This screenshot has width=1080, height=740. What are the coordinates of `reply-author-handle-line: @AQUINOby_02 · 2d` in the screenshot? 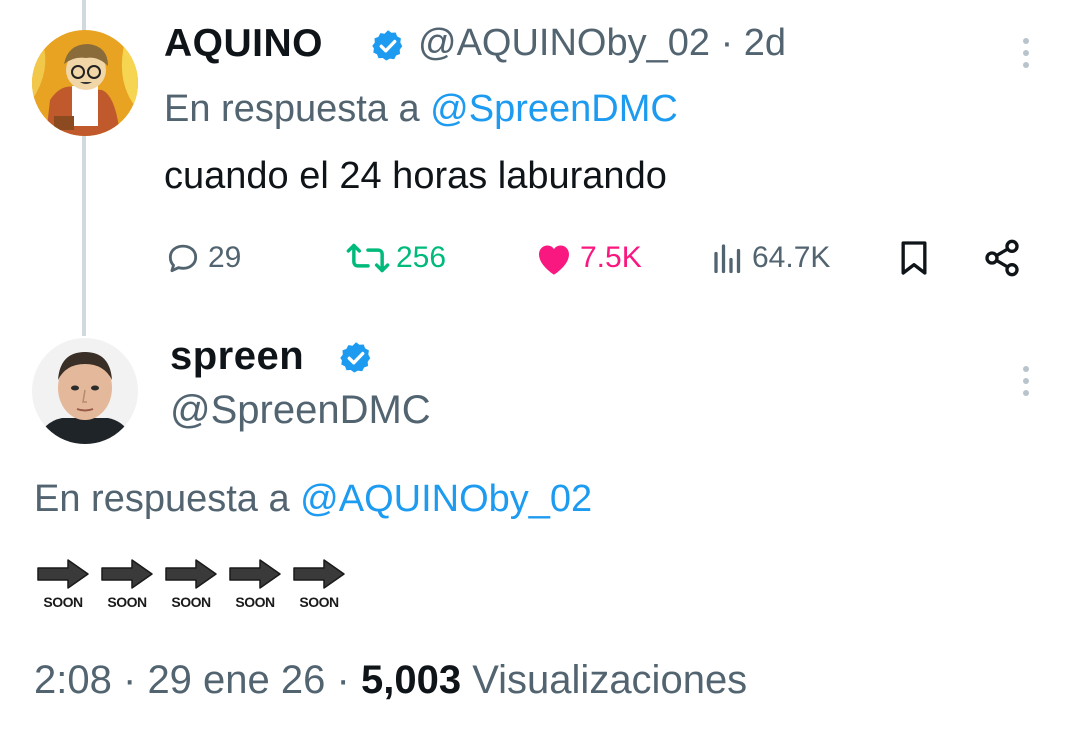 It's located at (602, 43).